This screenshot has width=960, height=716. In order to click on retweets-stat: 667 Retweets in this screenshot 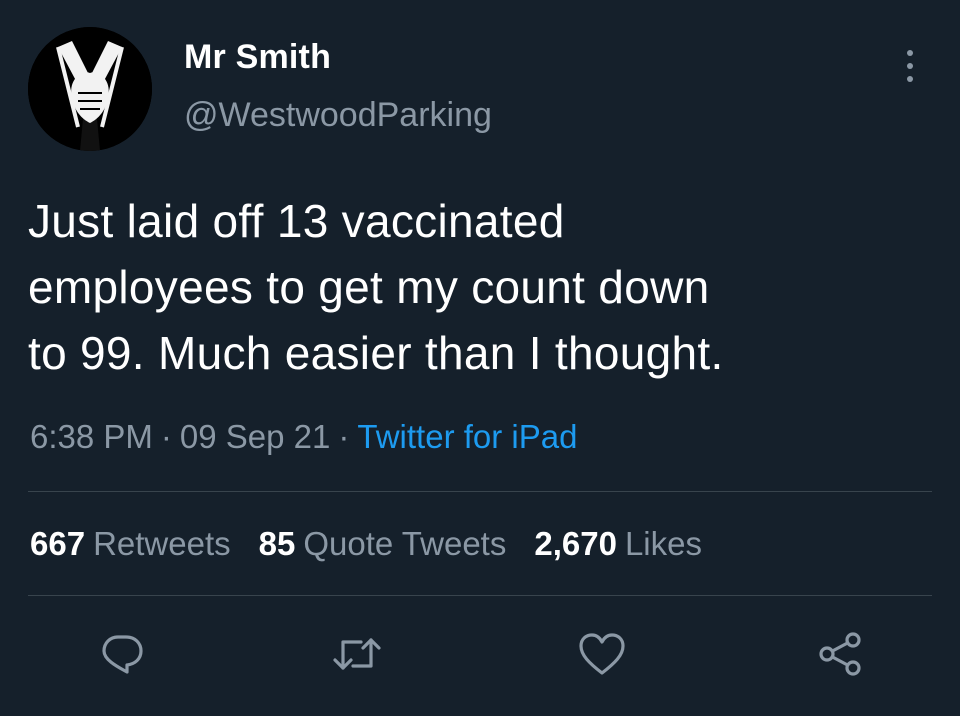, I will do `click(130, 544)`.